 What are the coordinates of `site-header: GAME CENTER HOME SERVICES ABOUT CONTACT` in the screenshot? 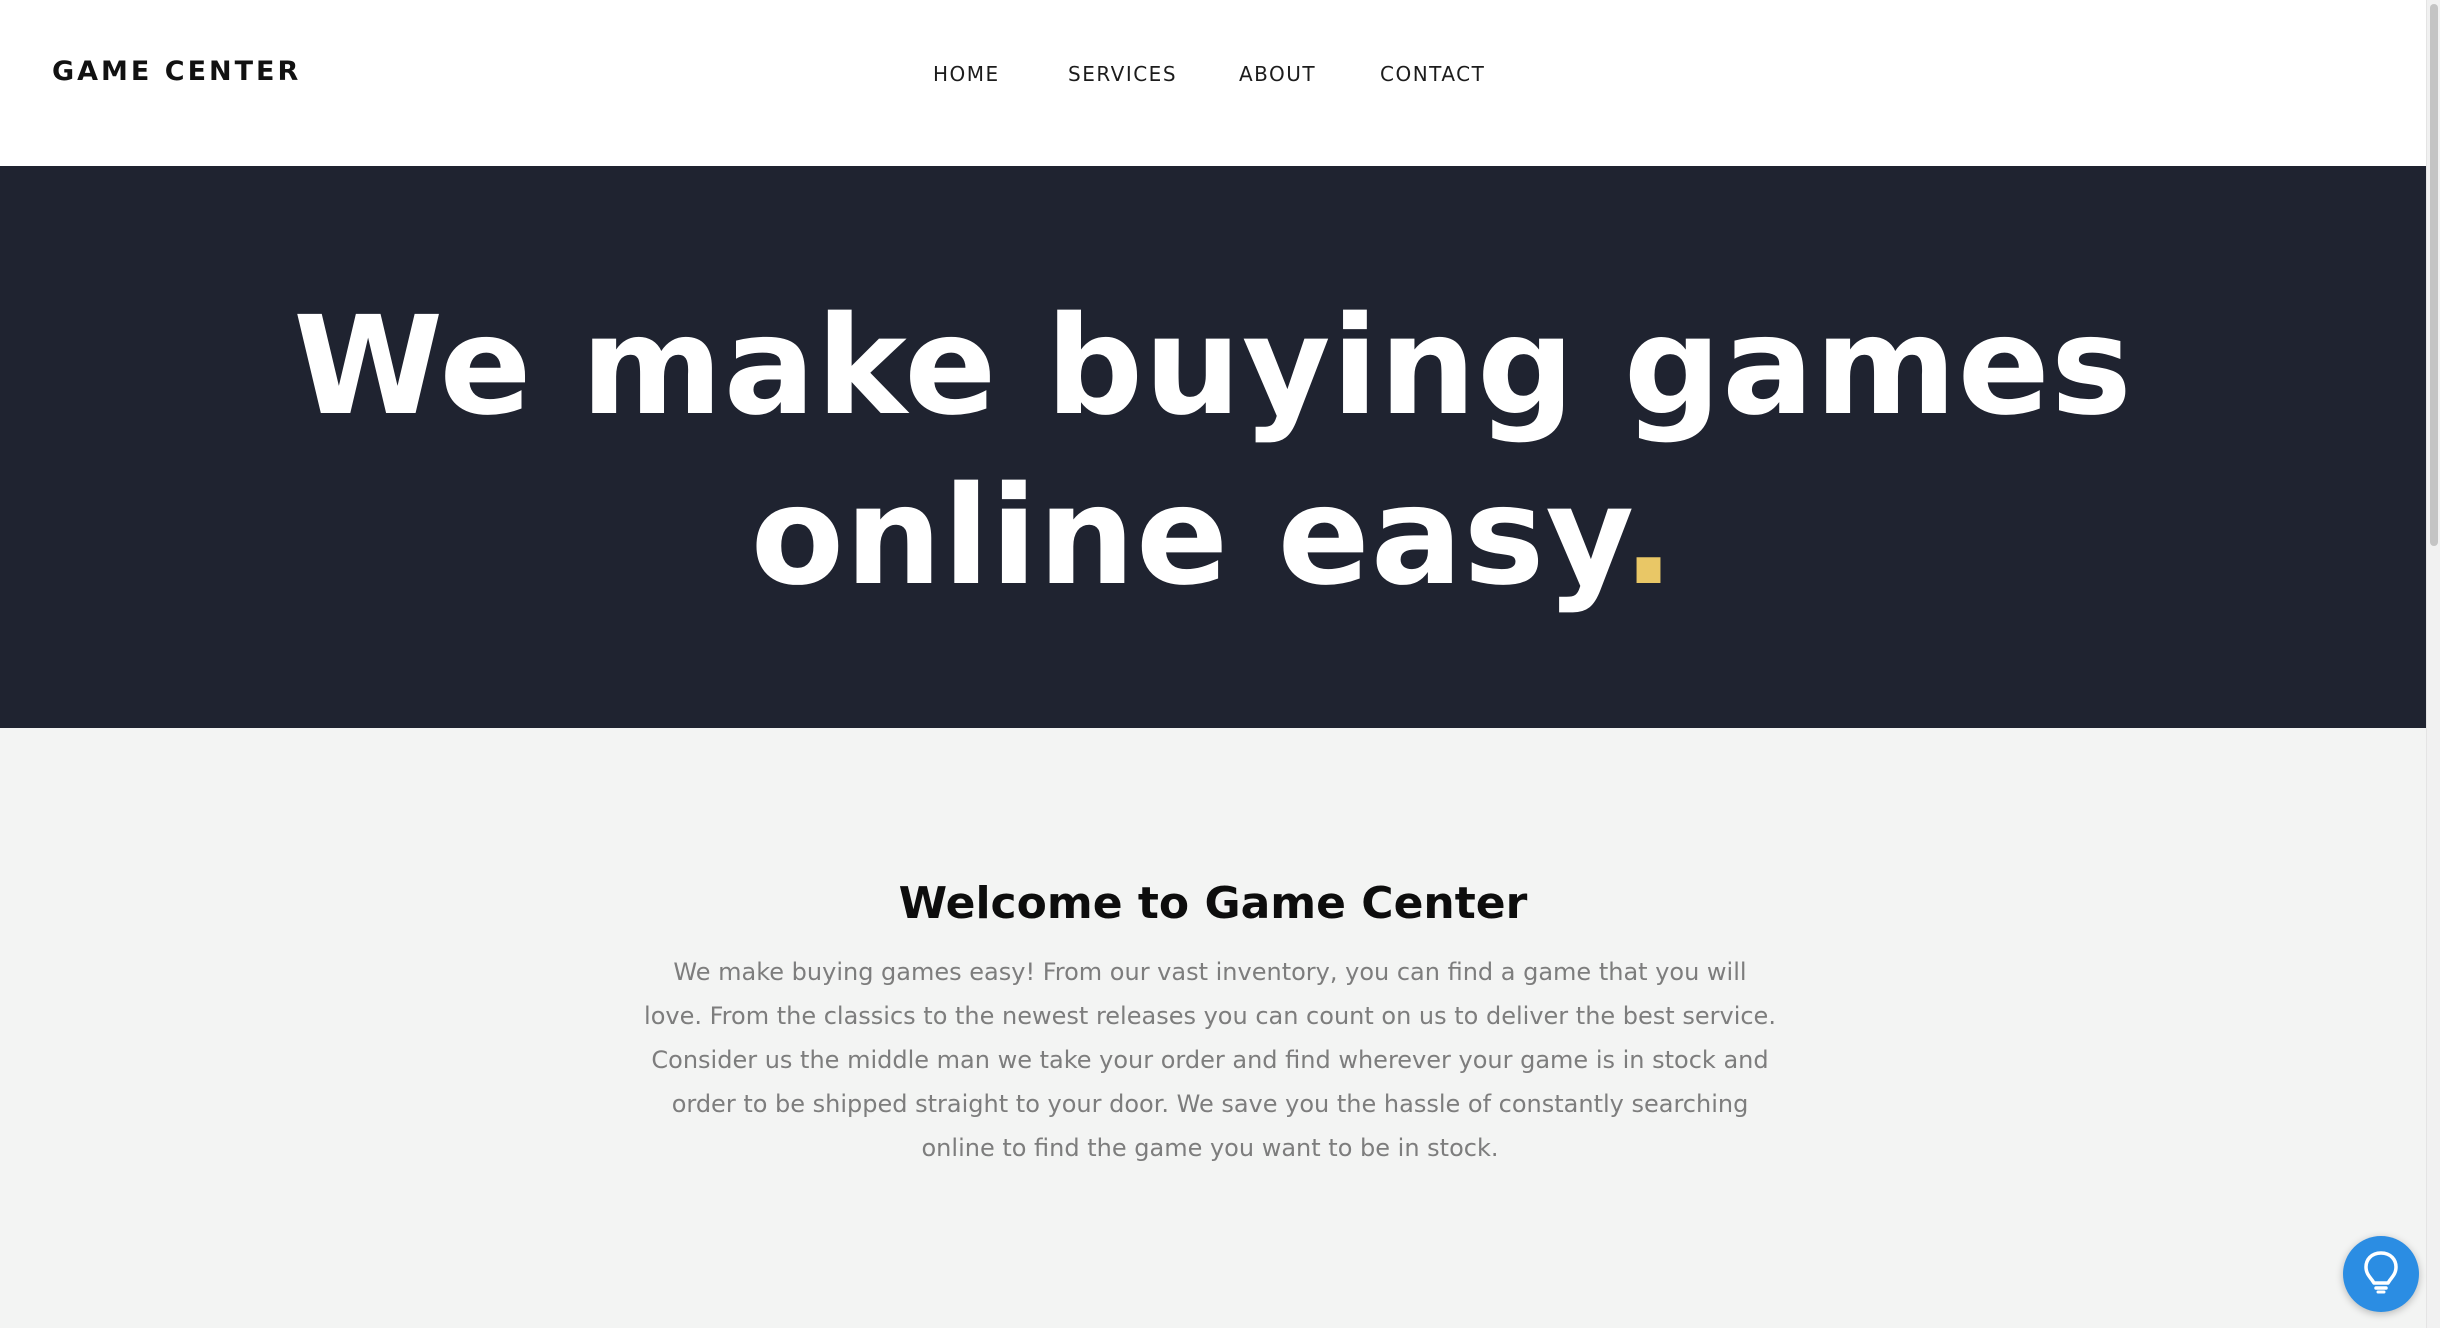 It's located at (1213, 83).